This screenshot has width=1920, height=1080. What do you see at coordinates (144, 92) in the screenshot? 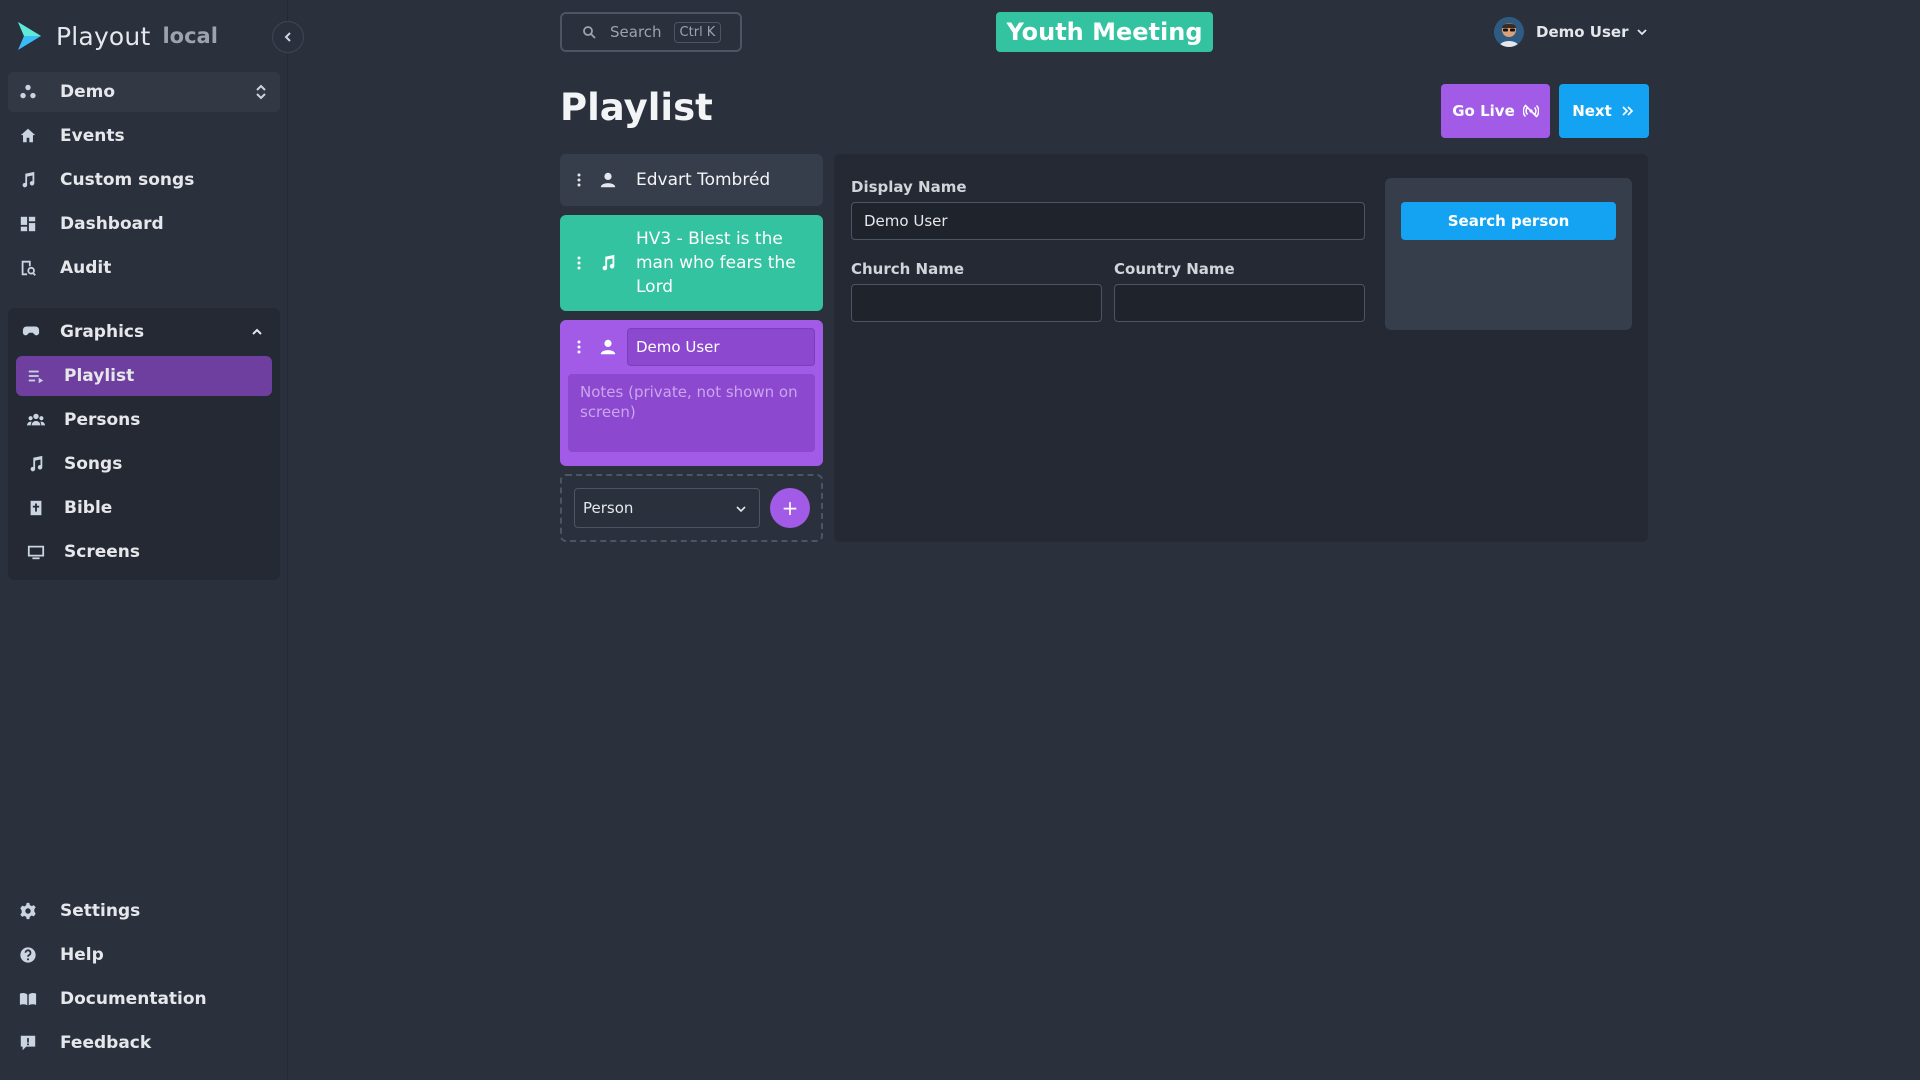
I see `project-selector: Demo` at bounding box center [144, 92].